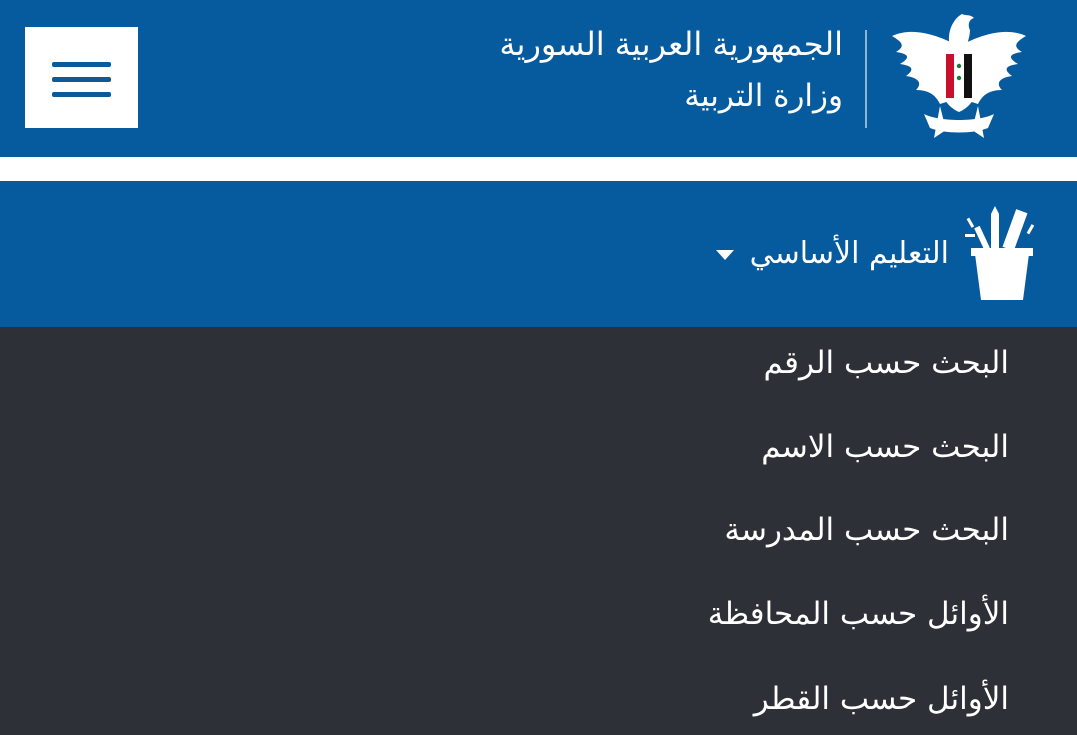  What do you see at coordinates (671, 70) in the screenshot?
I see `ministry-title-block: الجمهورية العربية السورية وزارة التربية` at bounding box center [671, 70].